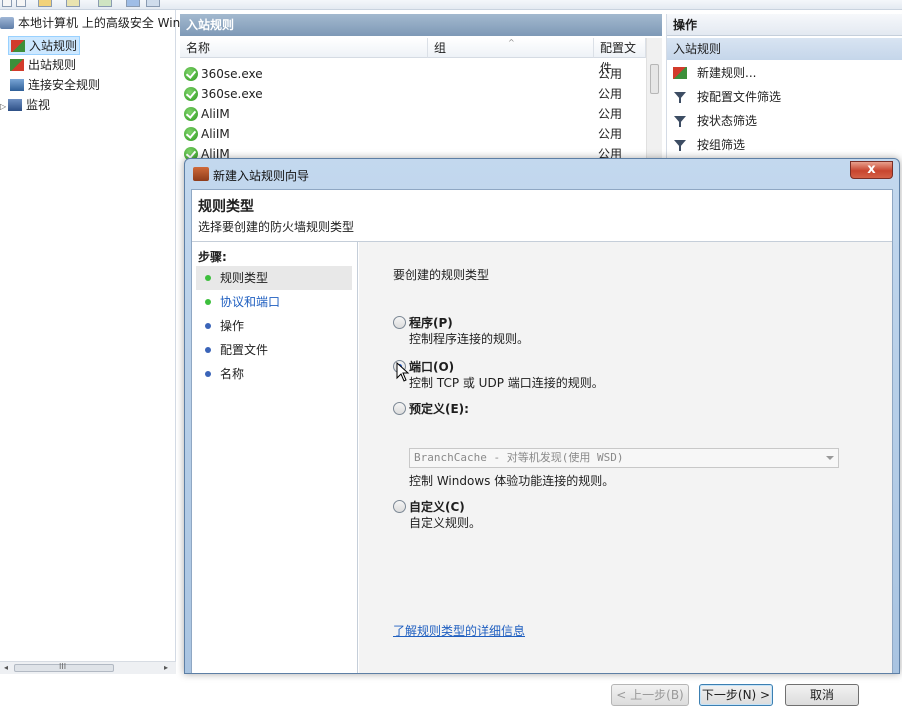 The height and width of the screenshot is (706, 902). Describe the element at coordinates (55, 85) in the screenshot. I see `tree-item-connection-security: 连接安全规则` at that location.